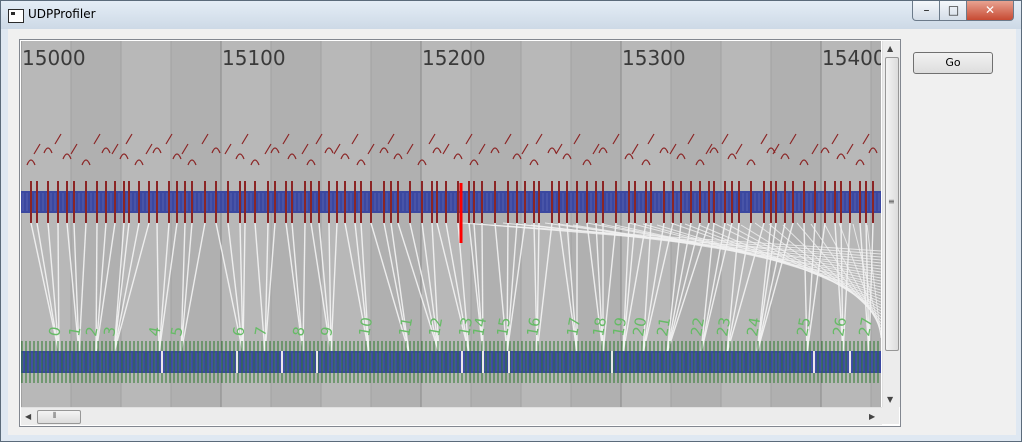  What do you see at coordinates (851, 58) in the screenshot?
I see `ruler-label: 15400` at bounding box center [851, 58].